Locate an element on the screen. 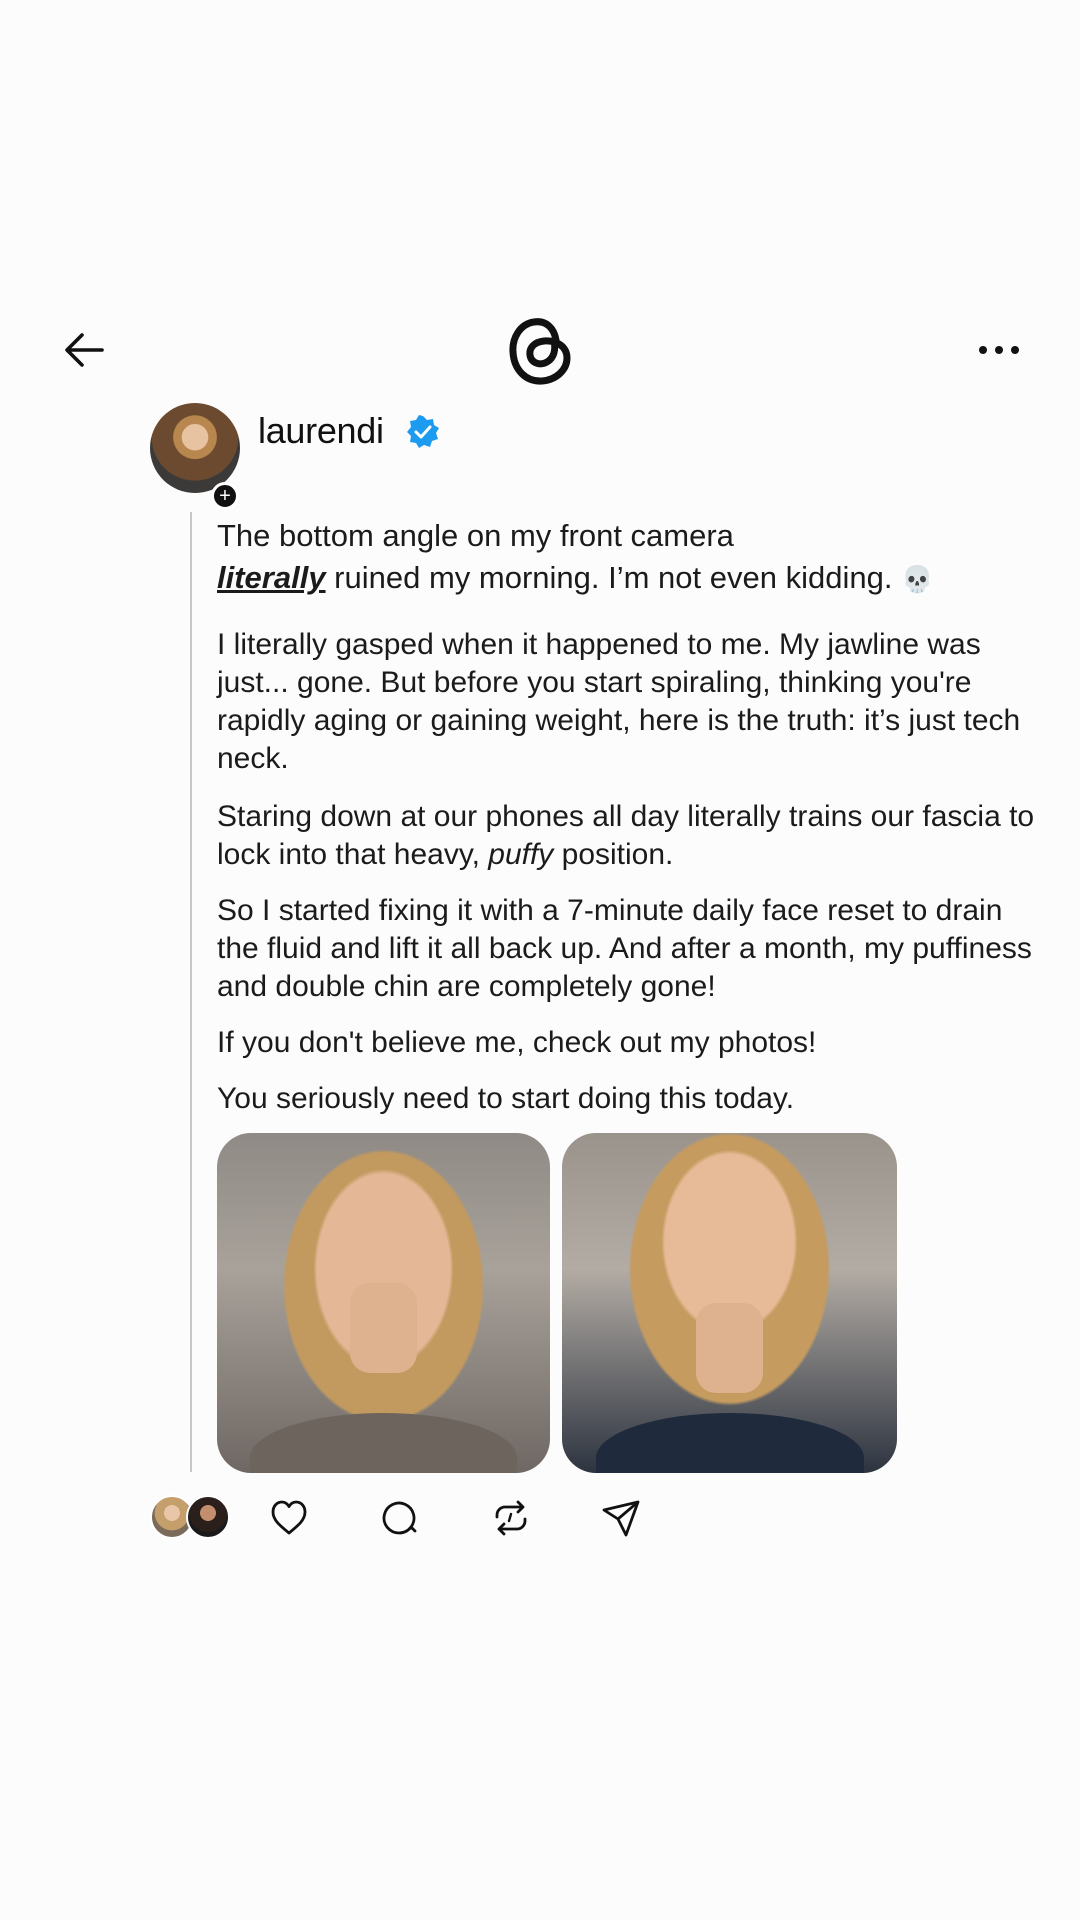  send-icon is located at coordinates (621, 1518).